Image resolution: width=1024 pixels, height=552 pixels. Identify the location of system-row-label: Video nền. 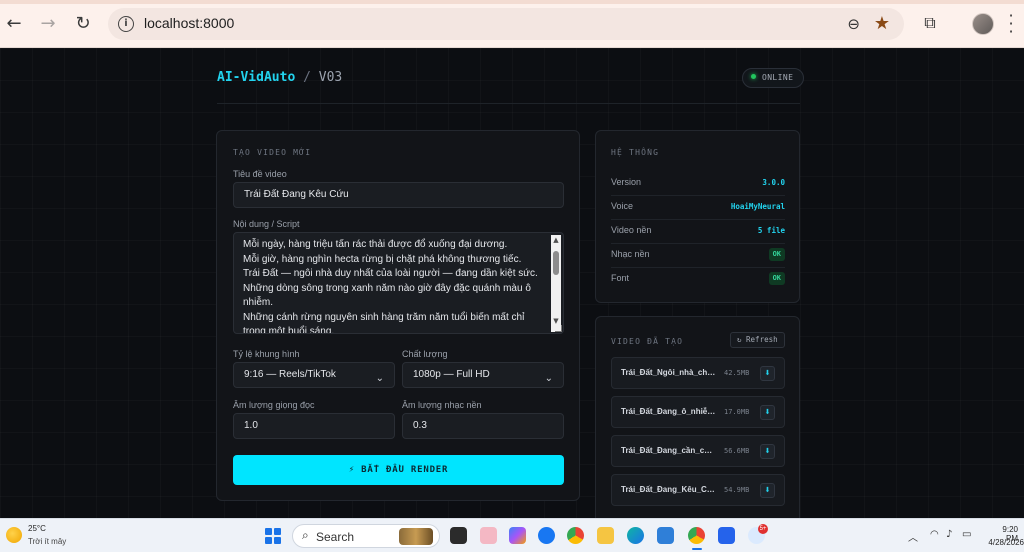
(631, 230).